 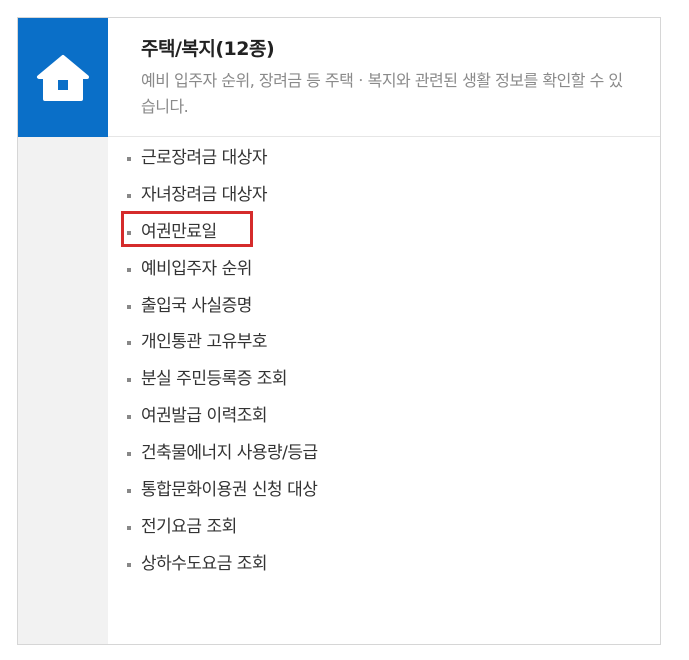 What do you see at coordinates (204, 416) in the screenshot?
I see `list-item-label: 여권발급 이력조회` at bounding box center [204, 416].